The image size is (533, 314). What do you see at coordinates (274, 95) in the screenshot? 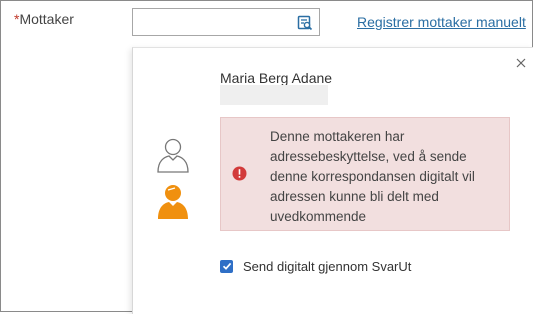
I see `redacted-address` at bounding box center [274, 95].